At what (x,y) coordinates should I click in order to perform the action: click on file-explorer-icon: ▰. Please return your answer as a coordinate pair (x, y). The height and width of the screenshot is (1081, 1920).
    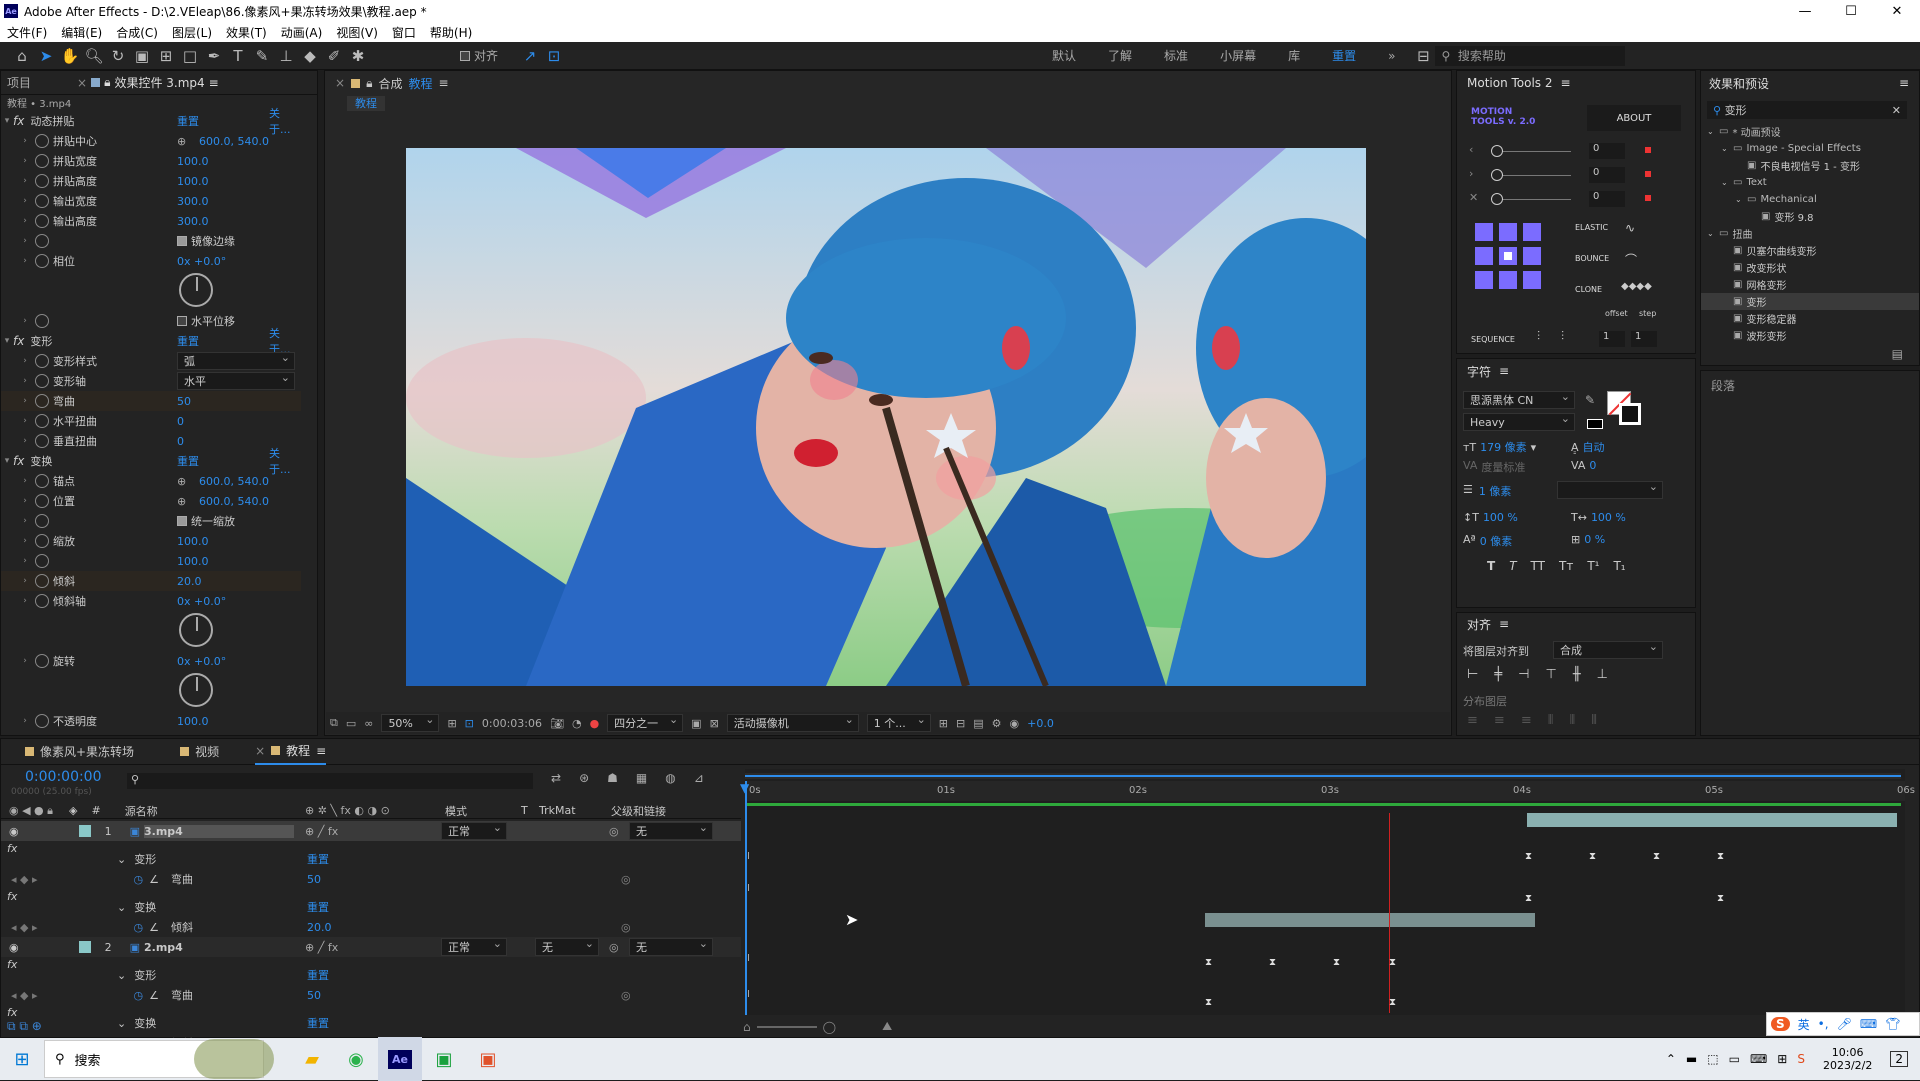
    Looking at the image, I should click on (312, 1059).